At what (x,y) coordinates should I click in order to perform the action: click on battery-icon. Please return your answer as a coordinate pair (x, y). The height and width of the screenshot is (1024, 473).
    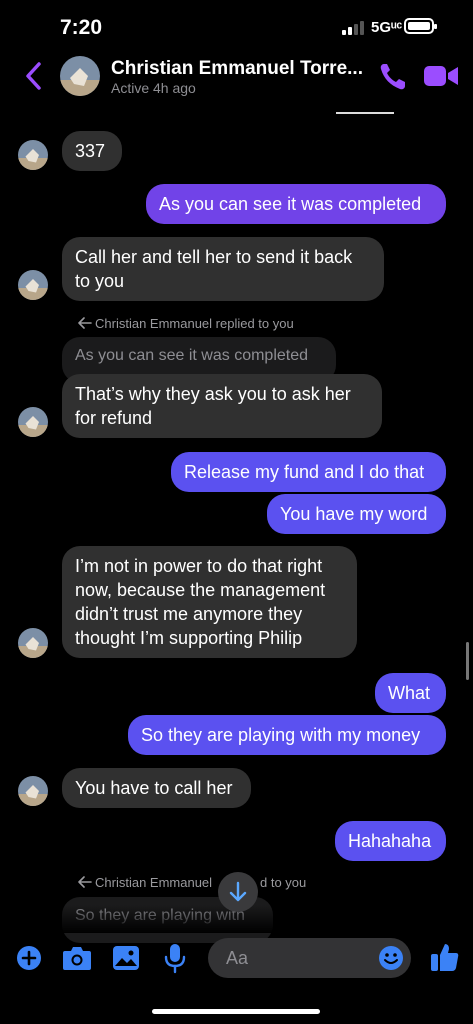
    Looking at the image, I should click on (420, 26).